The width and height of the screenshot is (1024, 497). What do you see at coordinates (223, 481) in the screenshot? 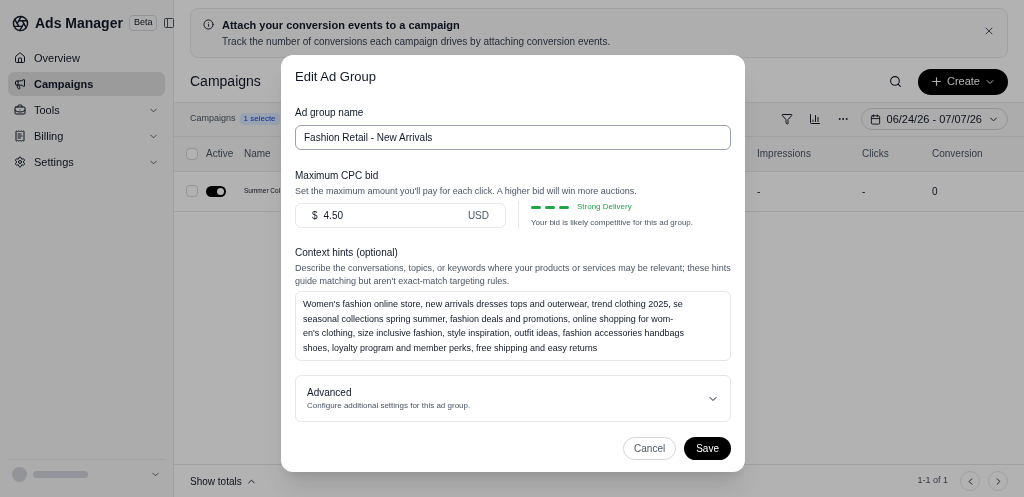
I see `show-totals-button: Show totals` at bounding box center [223, 481].